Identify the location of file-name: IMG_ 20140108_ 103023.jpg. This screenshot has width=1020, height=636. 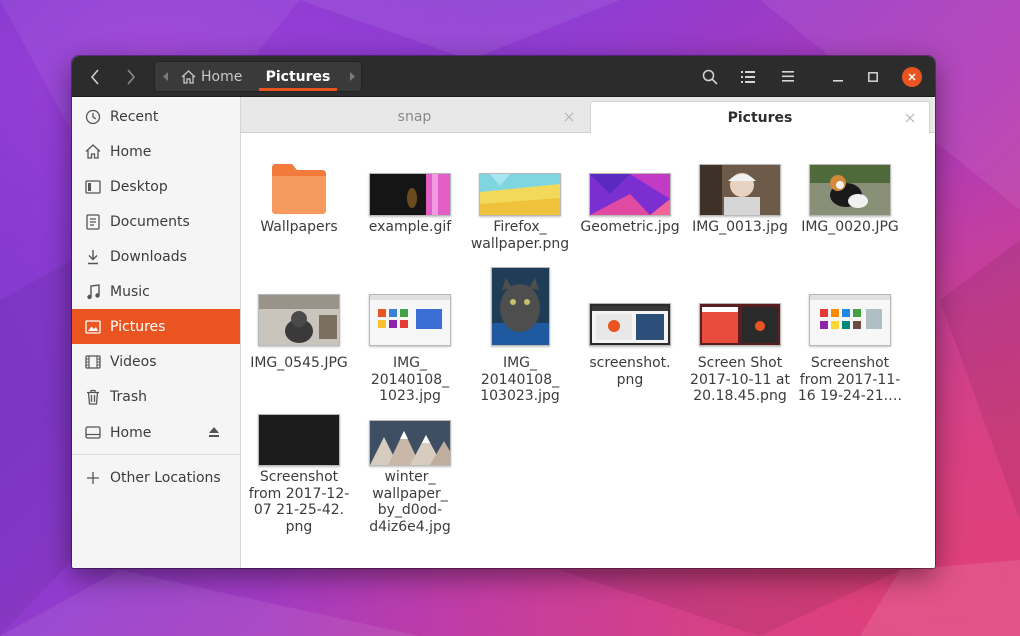
(520, 379).